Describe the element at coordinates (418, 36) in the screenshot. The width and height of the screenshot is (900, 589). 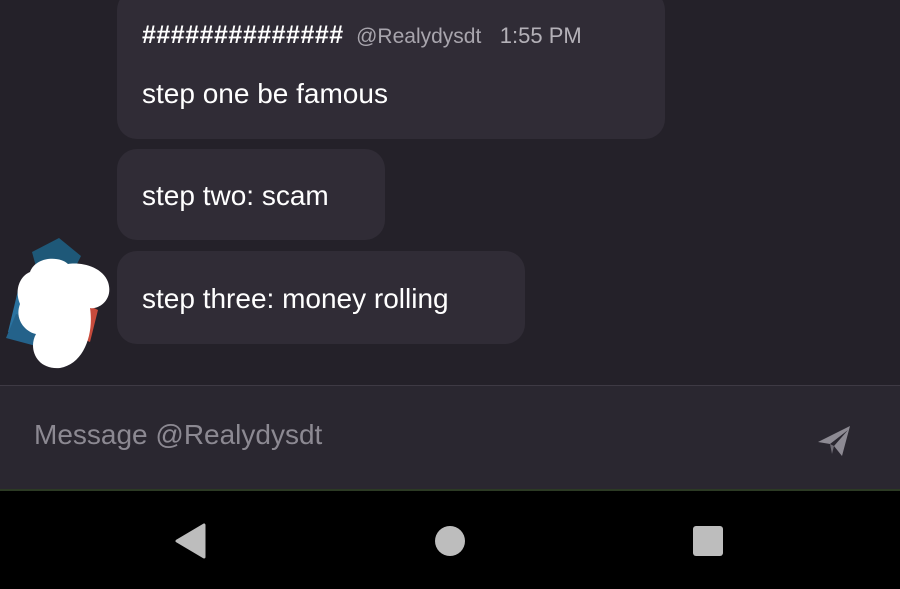
I see `author-handle: @Realydysdt` at that location.